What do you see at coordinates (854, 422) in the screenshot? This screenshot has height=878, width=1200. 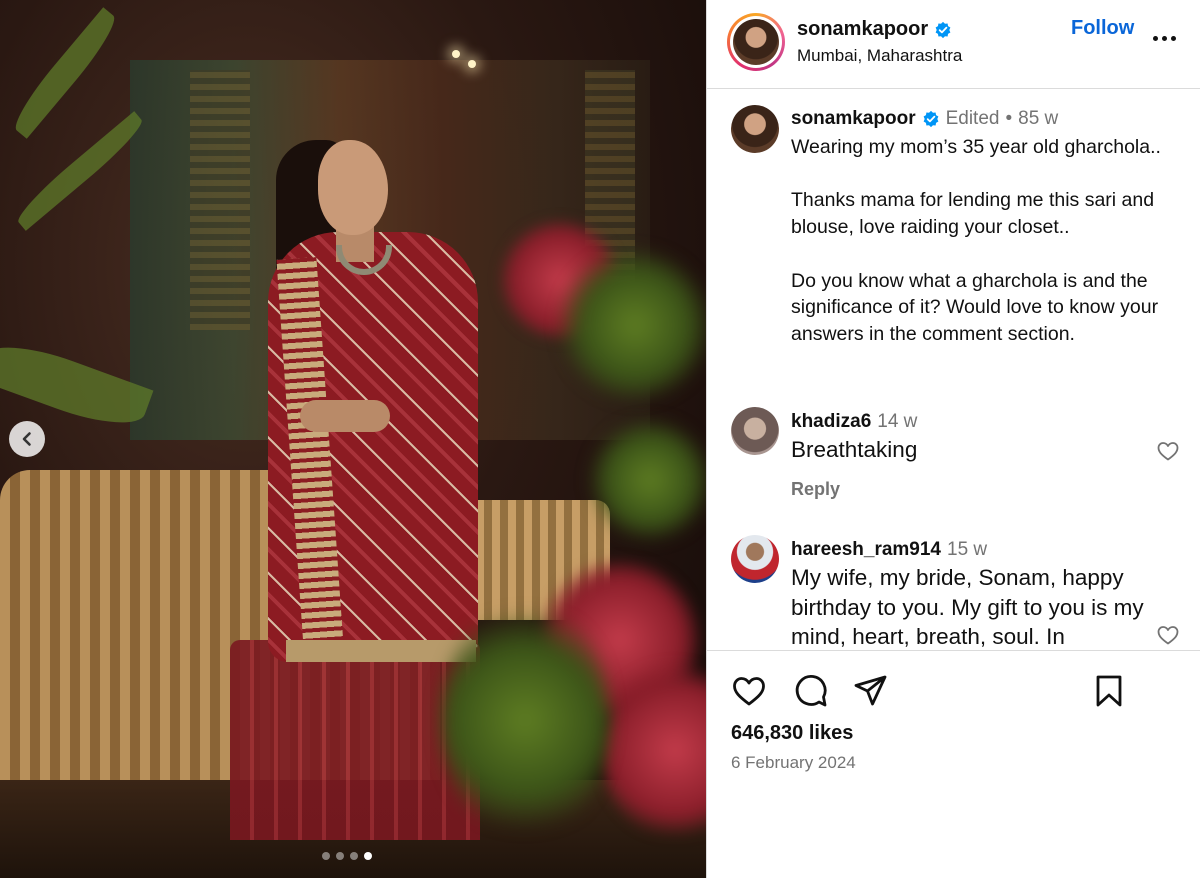 I see `commenter-username: khadiza6 14 w` at bounding box center [854, 422].